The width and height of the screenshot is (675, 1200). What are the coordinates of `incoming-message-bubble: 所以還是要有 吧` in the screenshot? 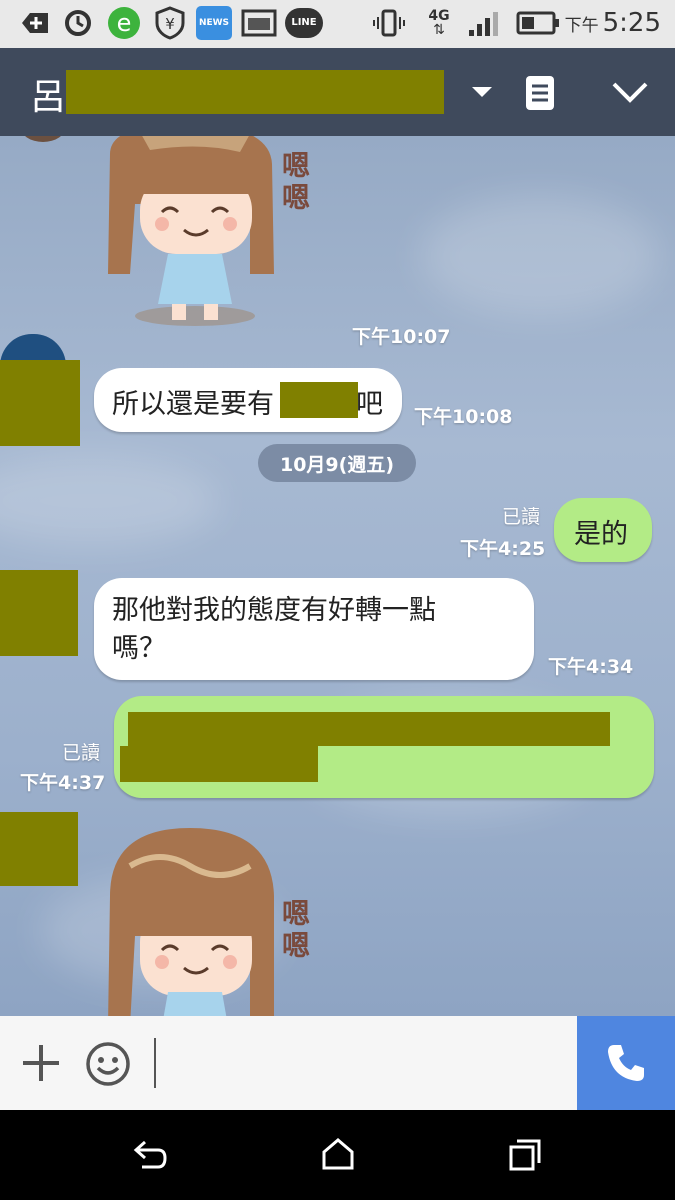 It's located at (248, 400).